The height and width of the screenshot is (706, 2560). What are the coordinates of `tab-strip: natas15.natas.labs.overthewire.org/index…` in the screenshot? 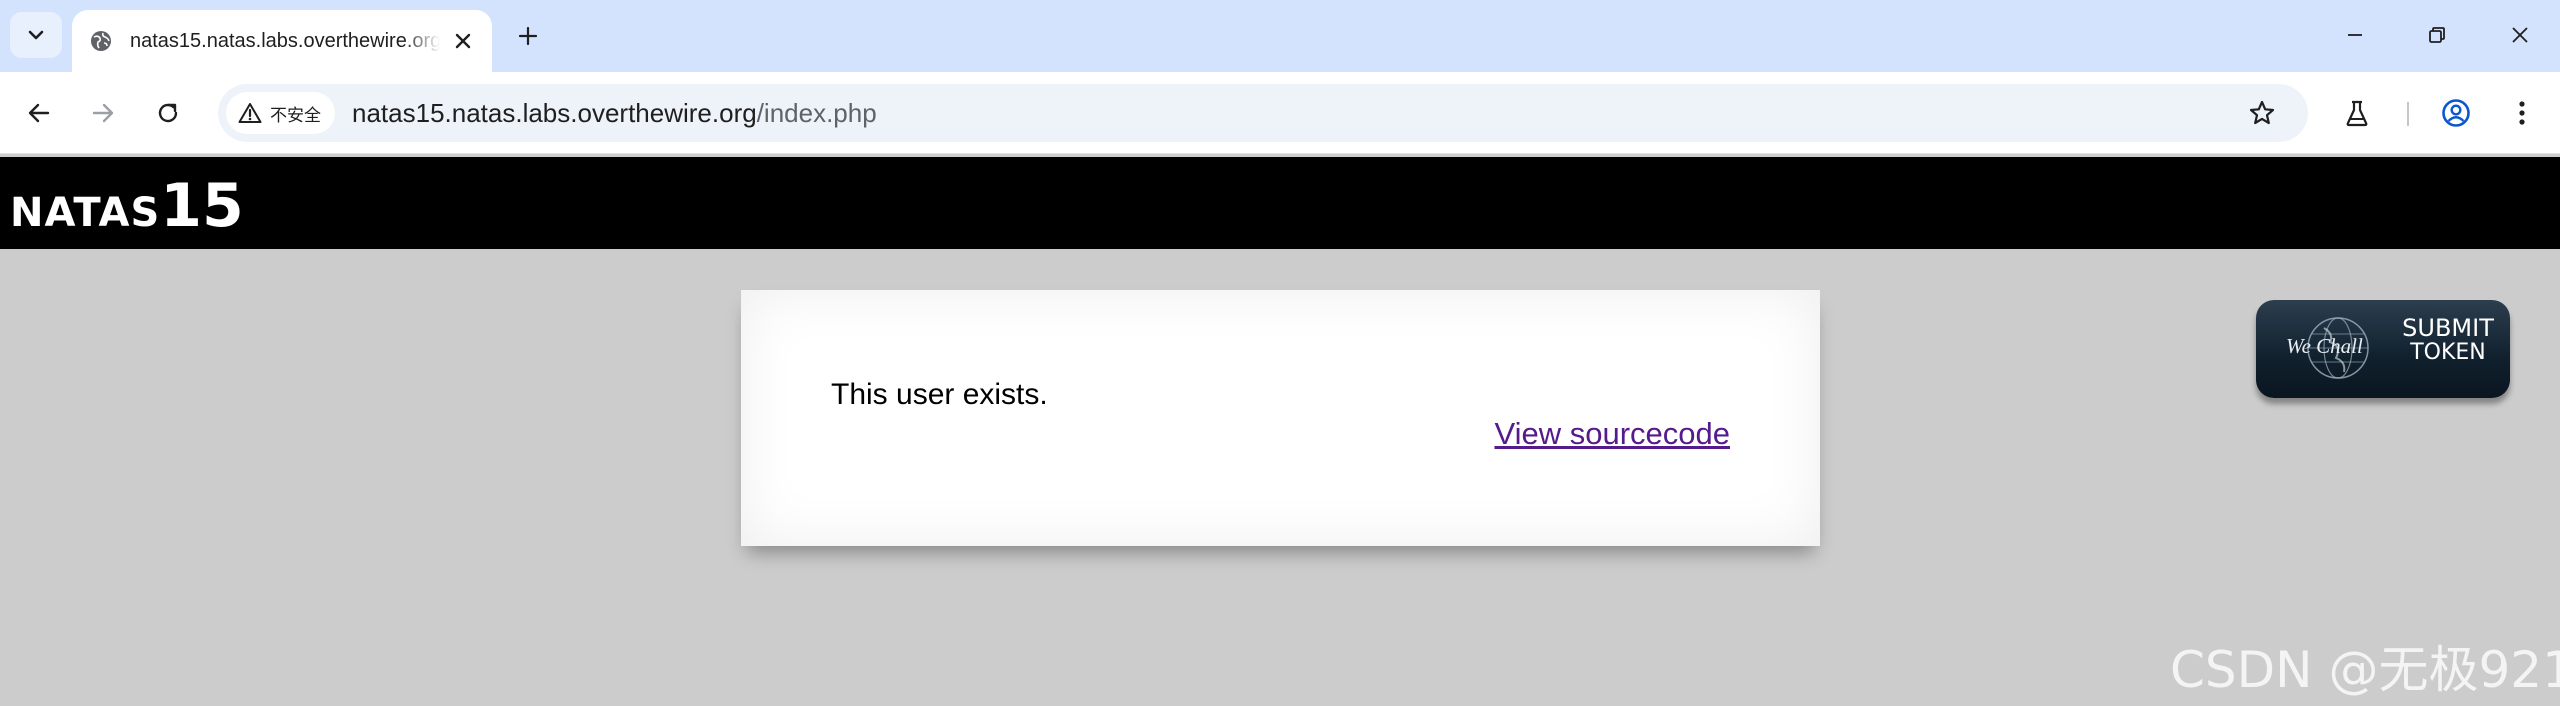 It's located at (1280, 36).